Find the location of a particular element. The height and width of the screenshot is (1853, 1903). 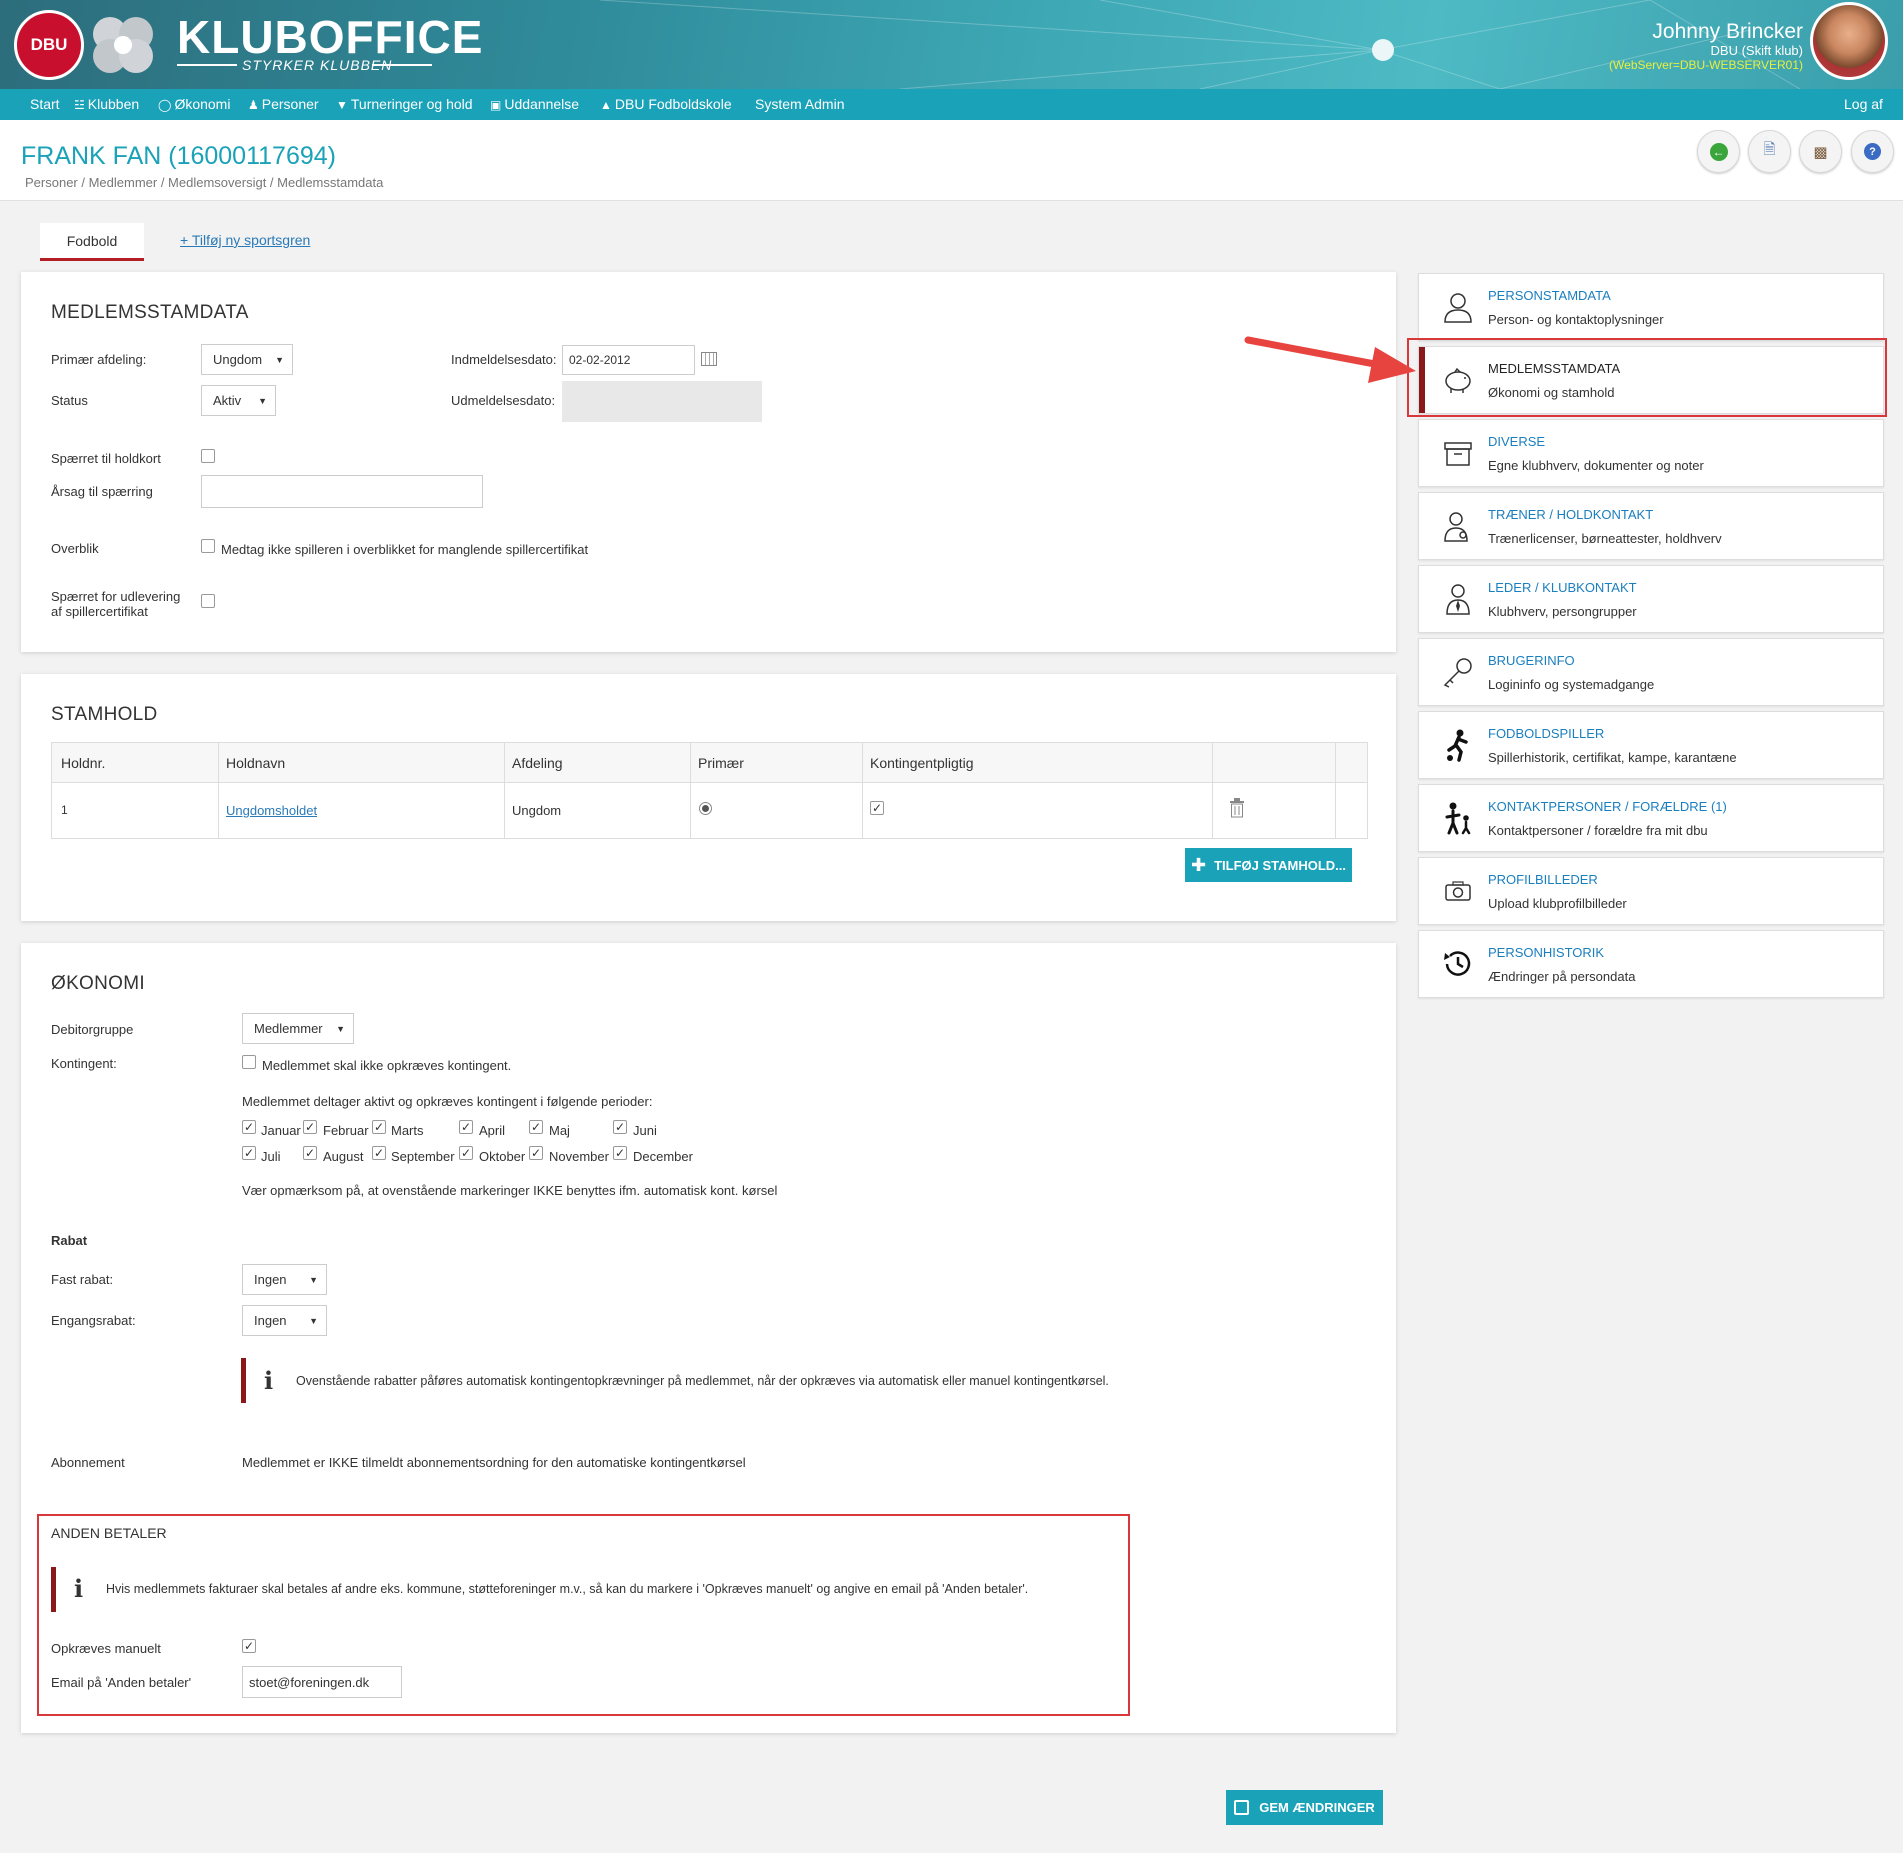

sidebar-item-profilbilleder: PROFILBILLEDER Upload klubprofilbilleder is located at coordinates (1651, 891).